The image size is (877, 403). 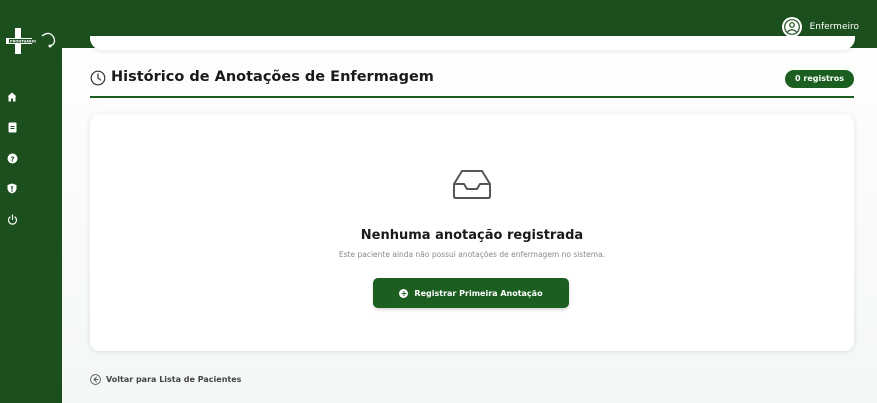 I want to click on register-first-note-button: + Registrar Primeira Anotação, so click(x=471, y=293).